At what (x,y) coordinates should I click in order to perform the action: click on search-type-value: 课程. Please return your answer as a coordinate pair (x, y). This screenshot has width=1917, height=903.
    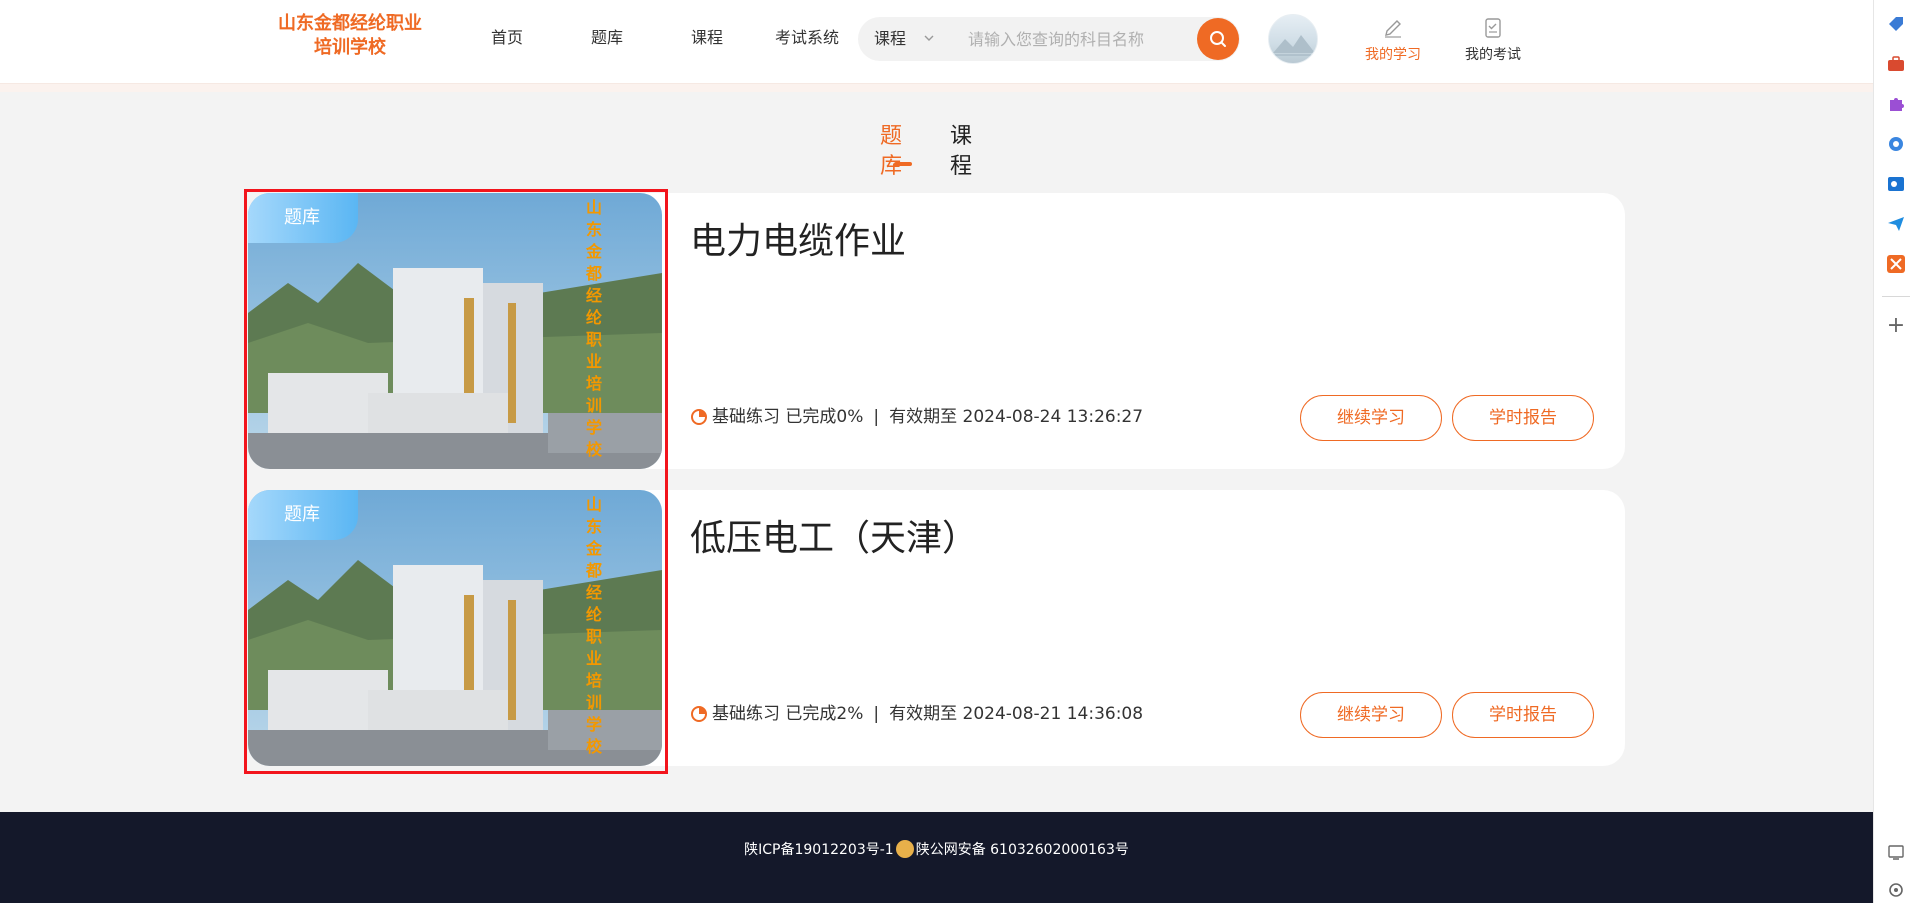
    Looking at the image, I should click on (890, 38).